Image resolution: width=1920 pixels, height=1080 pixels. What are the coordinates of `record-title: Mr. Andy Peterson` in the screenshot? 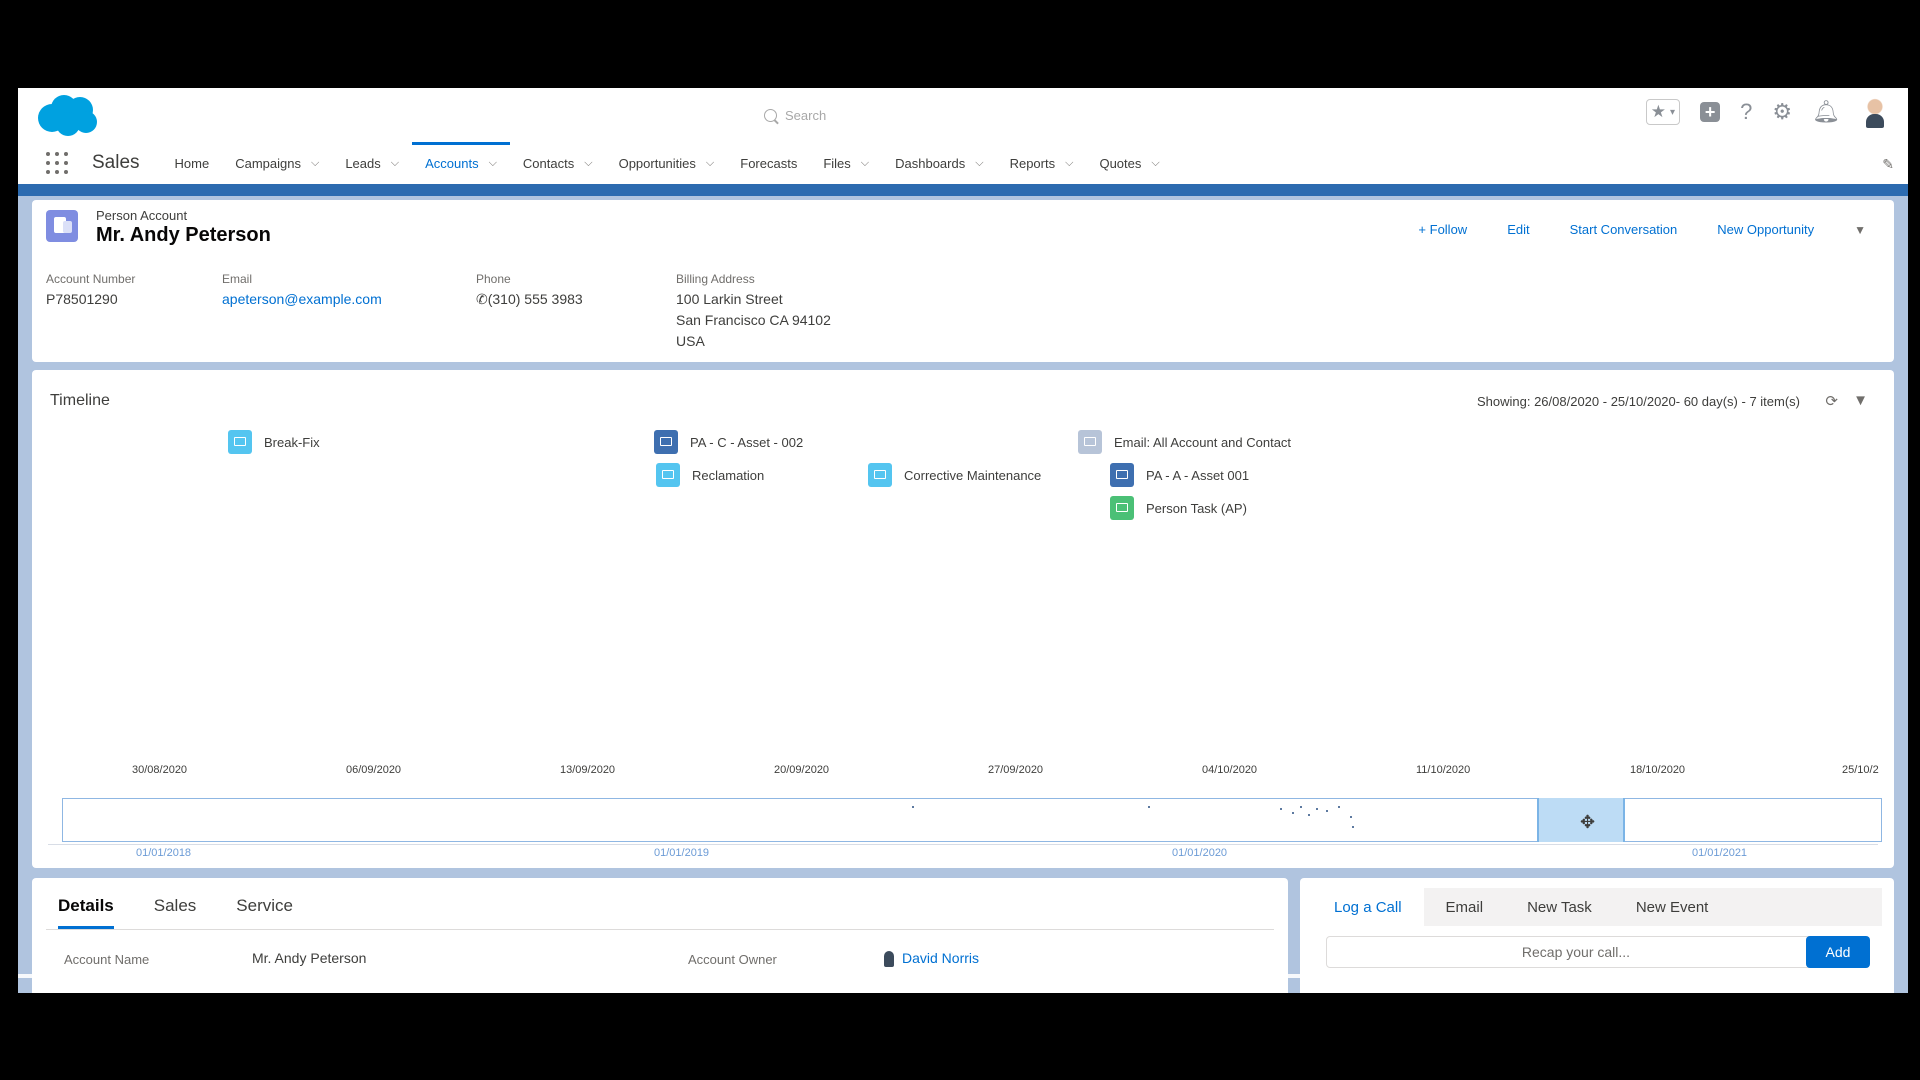 It's located at (183, 235).